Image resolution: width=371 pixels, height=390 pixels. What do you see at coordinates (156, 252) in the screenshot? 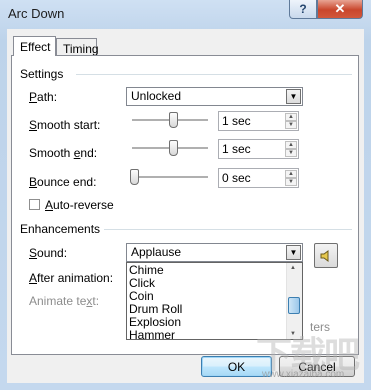
I see `sound-value: Applause` at bounding box center [156, 252].